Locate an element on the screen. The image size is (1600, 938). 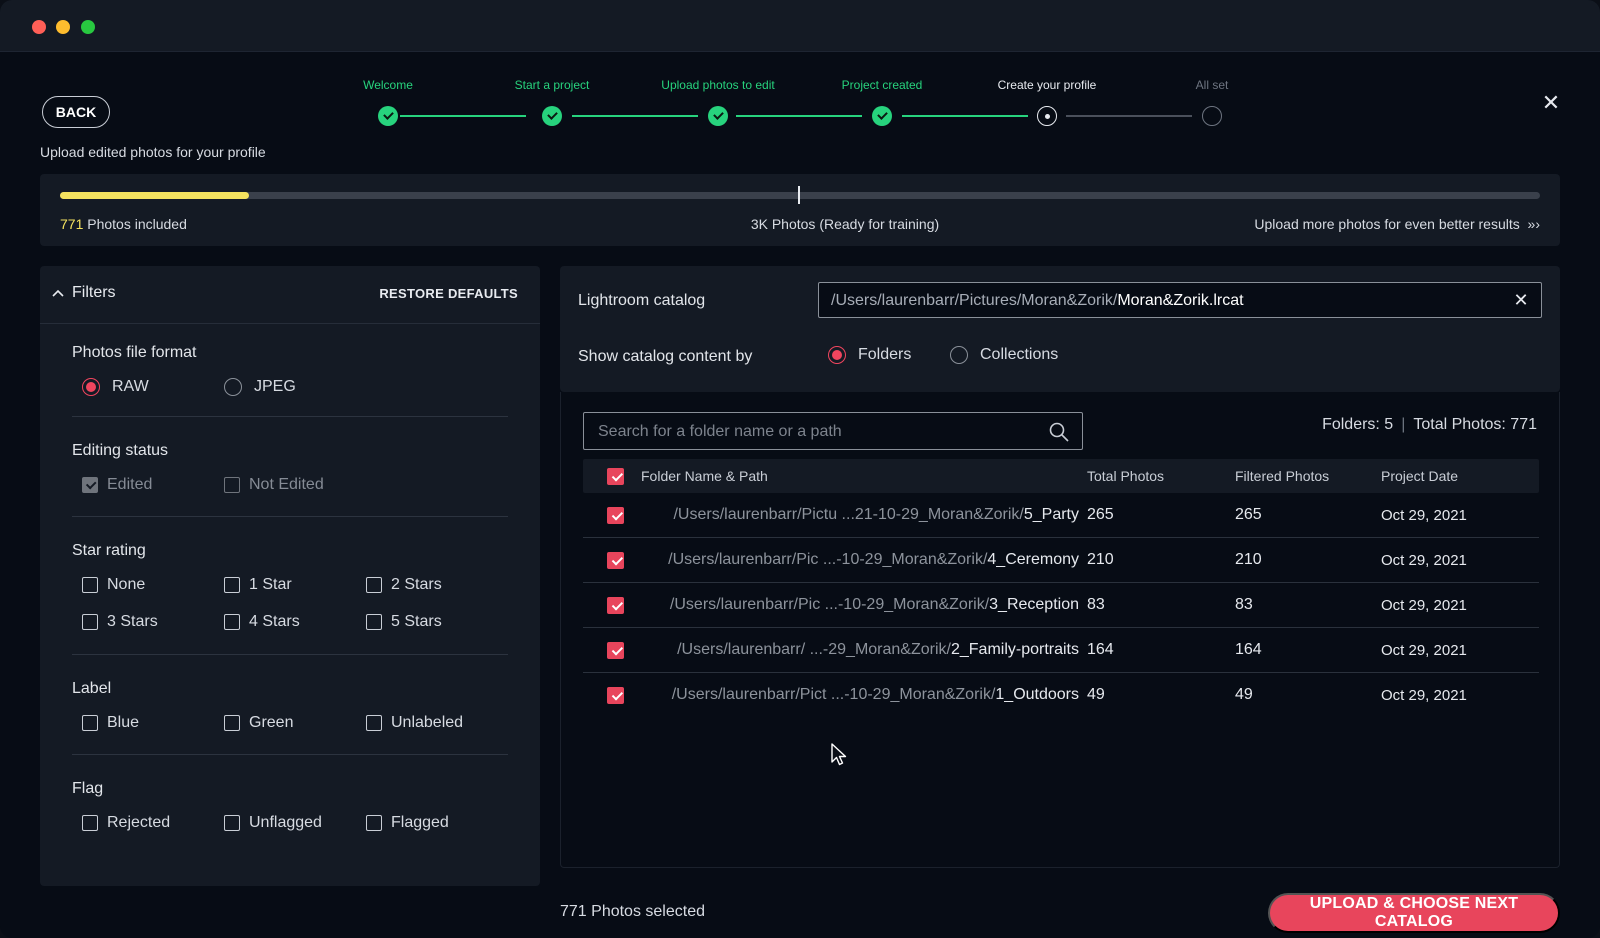
filtered-photos: 164 is located at coordinates (1248, 649).